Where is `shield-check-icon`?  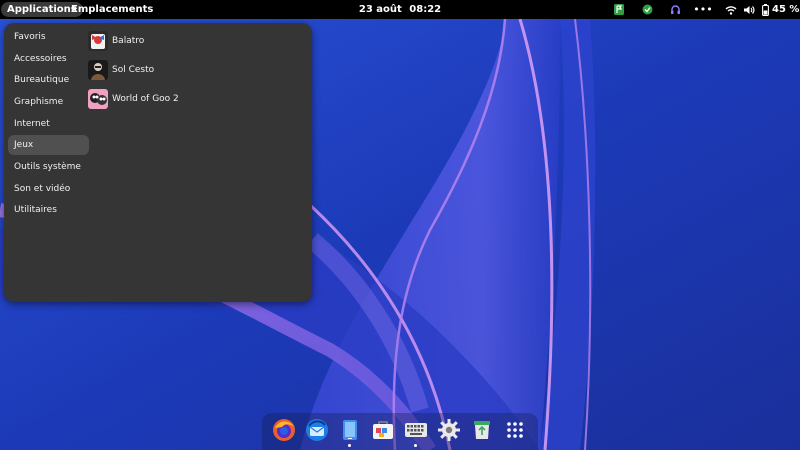 shield-check-icon is located at coordinates (647, 9).